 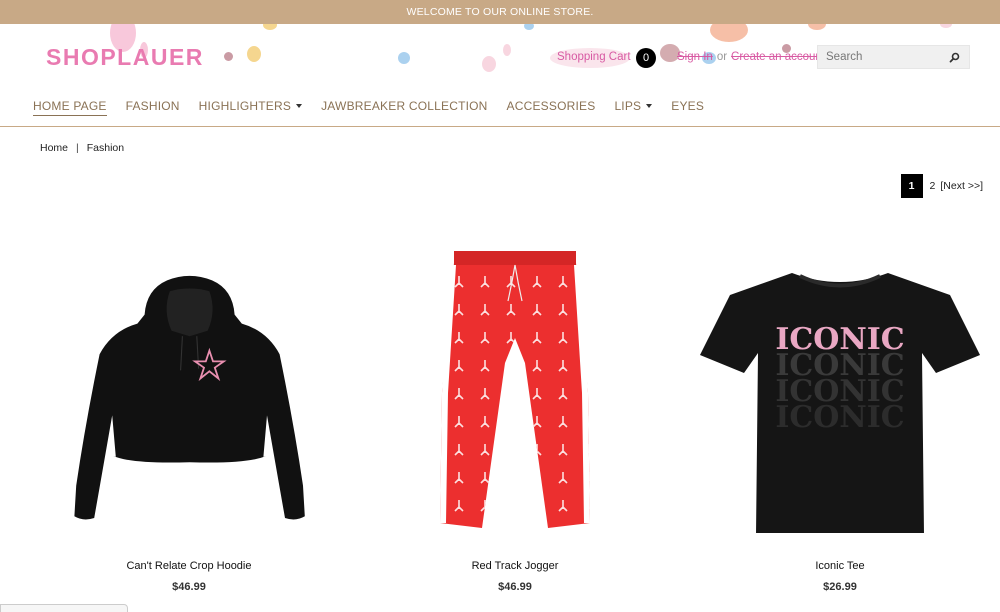 What do you see at coordinates (880, 57) in the screenshot?
I see `search-input` at bounding box center [880, 57].